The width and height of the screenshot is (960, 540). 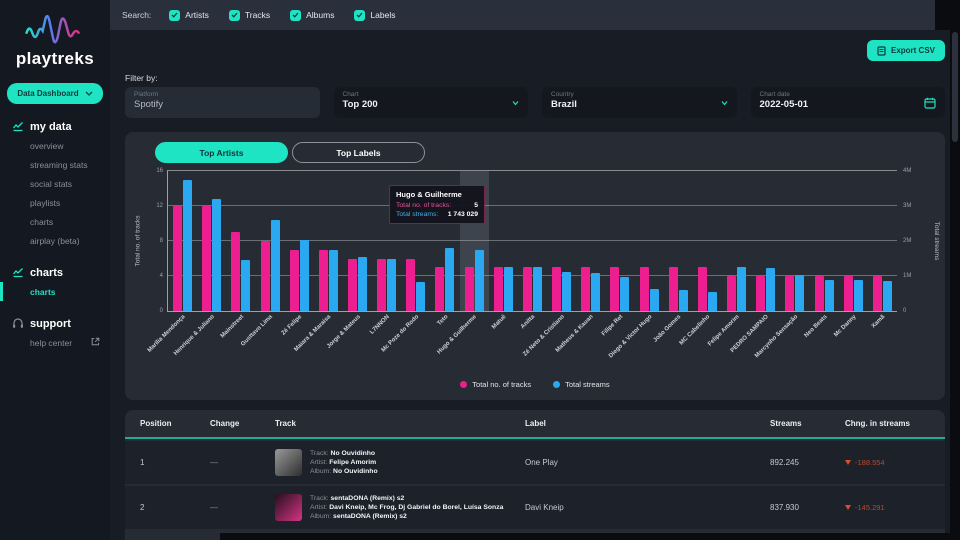 What do you see at coordinates (905, 50) in the screenshot?
I see `export-csv-button: Export CSV` at bounding box center [905, 50].